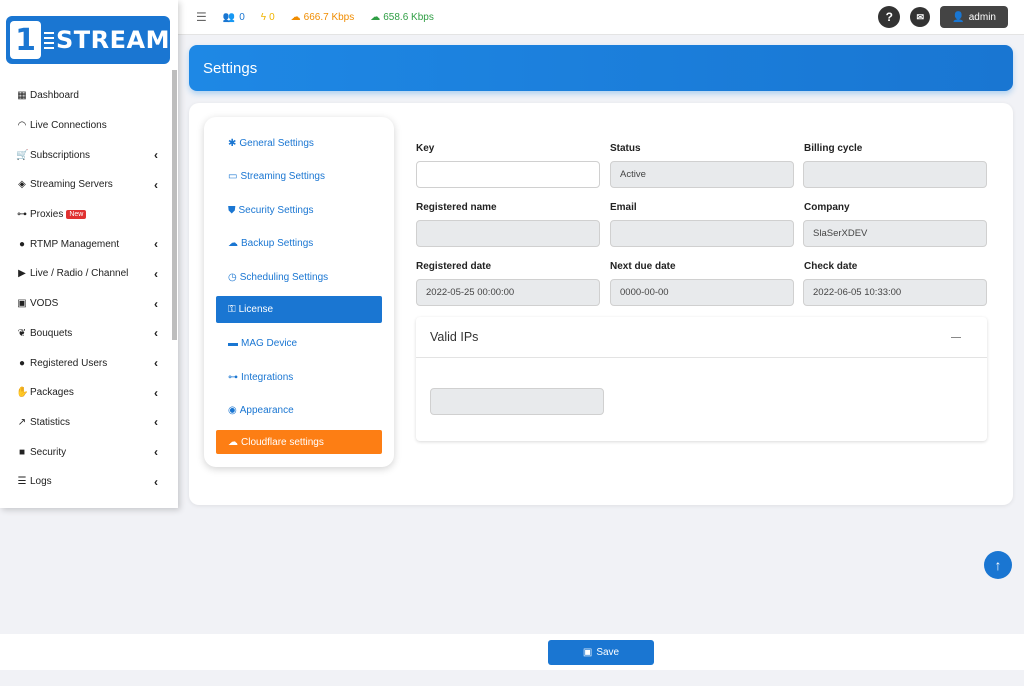  What do you see at coordinates (22, 333) in the screenshot?
I see `bouquet-icon: ❦` at bounding box center [22, 333].